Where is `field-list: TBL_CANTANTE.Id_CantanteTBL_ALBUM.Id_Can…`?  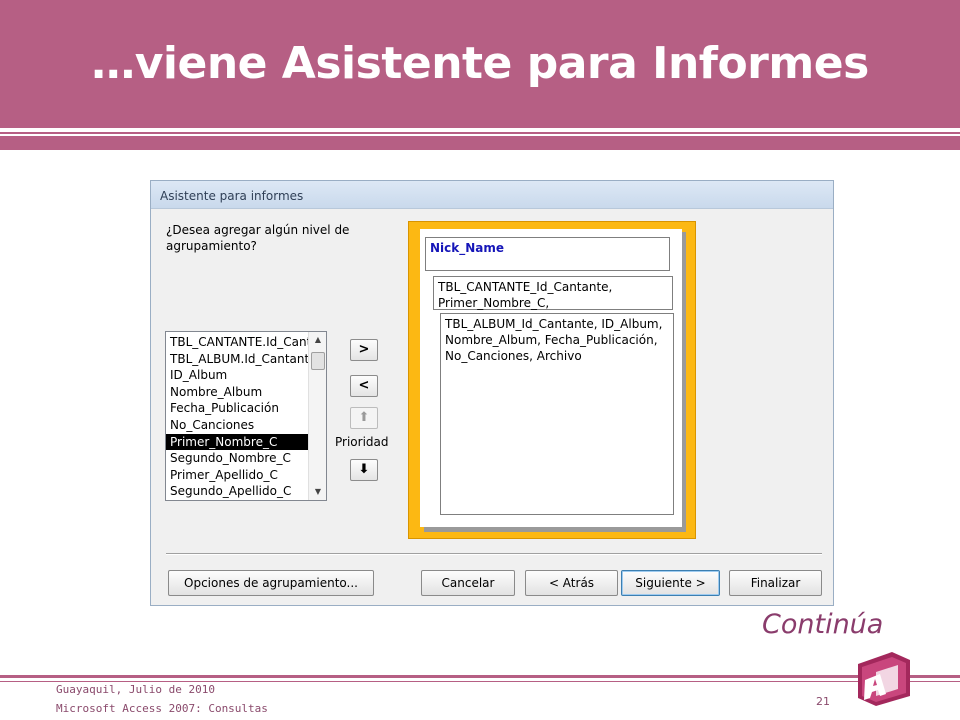 field-list: TBL_CANTANTE.Id_CantanteTBL_ALBUM.Id_Can… is located at coordinates (246, 416).